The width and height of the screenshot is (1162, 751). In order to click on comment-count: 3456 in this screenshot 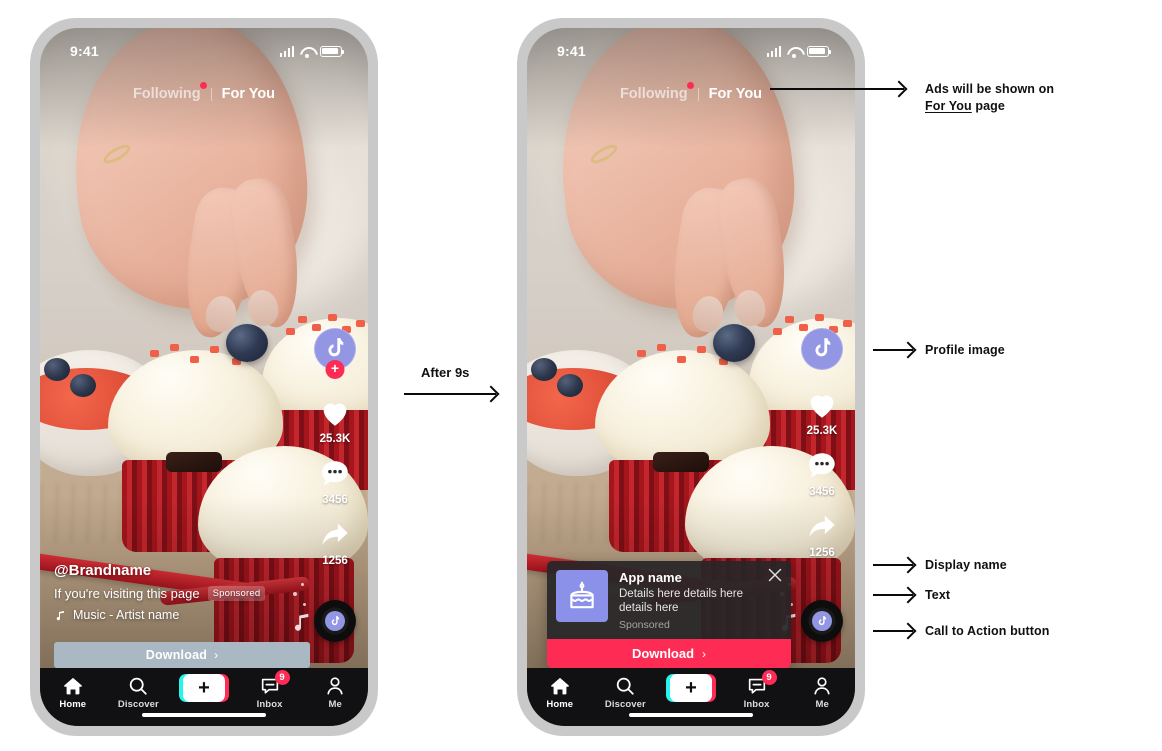, I will do `click(335, 500)`.